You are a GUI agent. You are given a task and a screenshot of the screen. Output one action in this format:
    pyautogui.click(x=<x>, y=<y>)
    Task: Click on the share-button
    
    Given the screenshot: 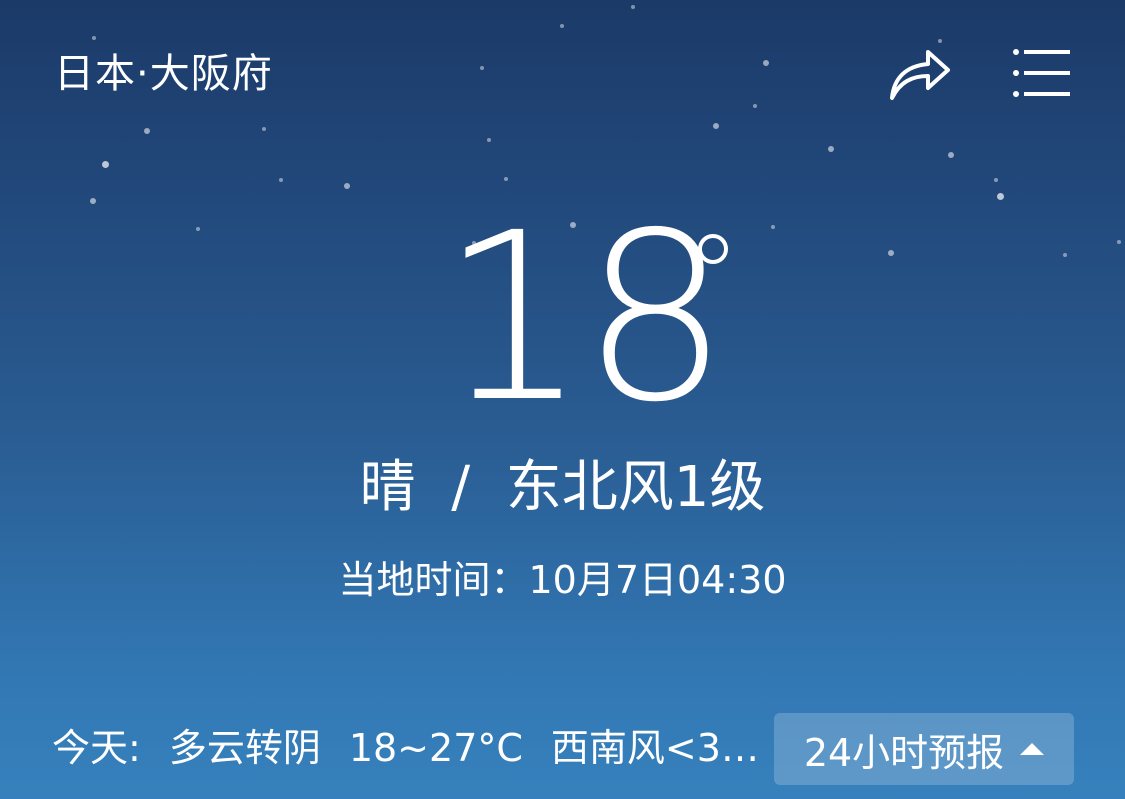 What is the action you would take?
    pyautogui.click(x=919, y=74)
    